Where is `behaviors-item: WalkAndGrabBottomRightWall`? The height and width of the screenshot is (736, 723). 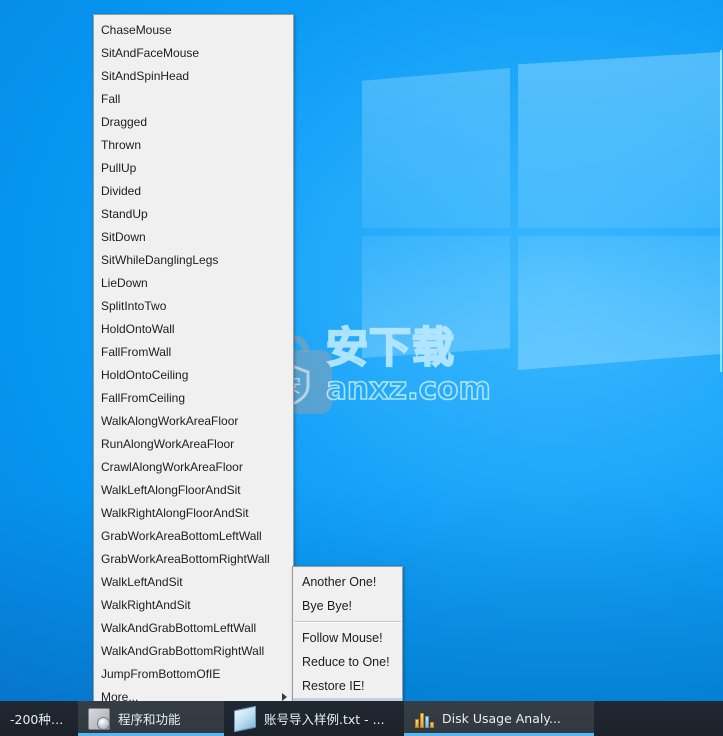
behaviors-item: WalkAndGrabBottomRightWall is located at coordinates (193, 650).